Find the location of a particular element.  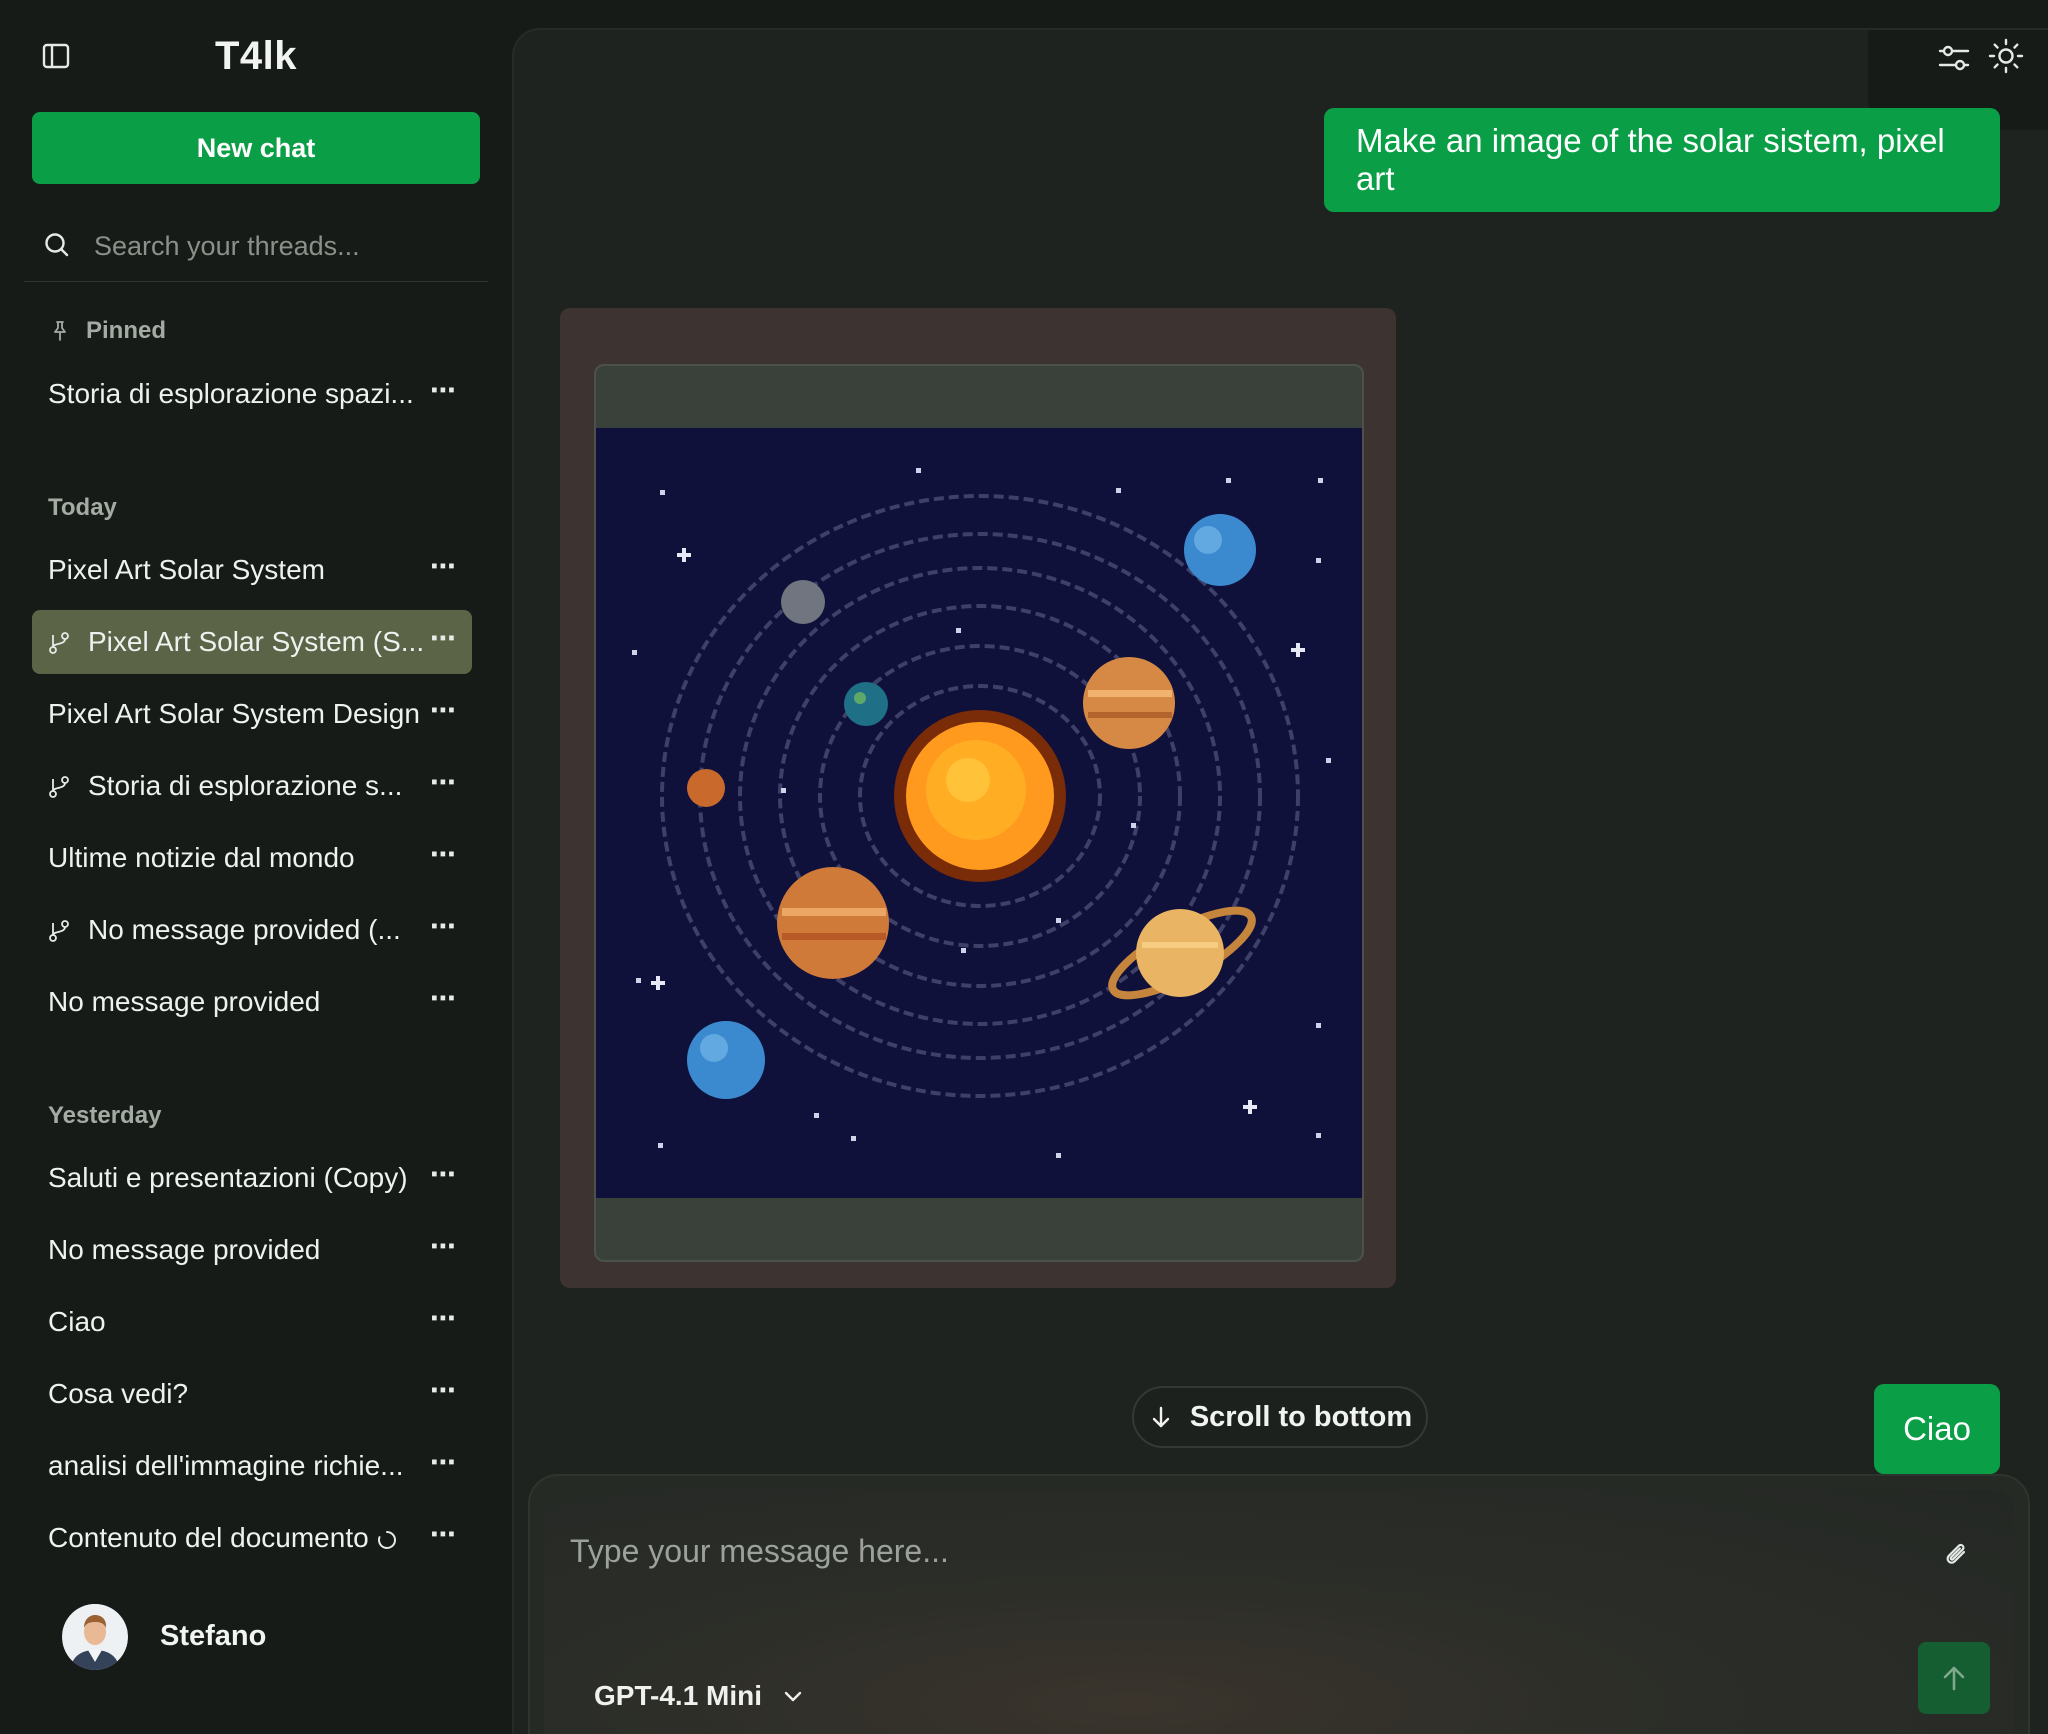

thread-title: Cosa vedi? is located at coordinates (118, 1393).